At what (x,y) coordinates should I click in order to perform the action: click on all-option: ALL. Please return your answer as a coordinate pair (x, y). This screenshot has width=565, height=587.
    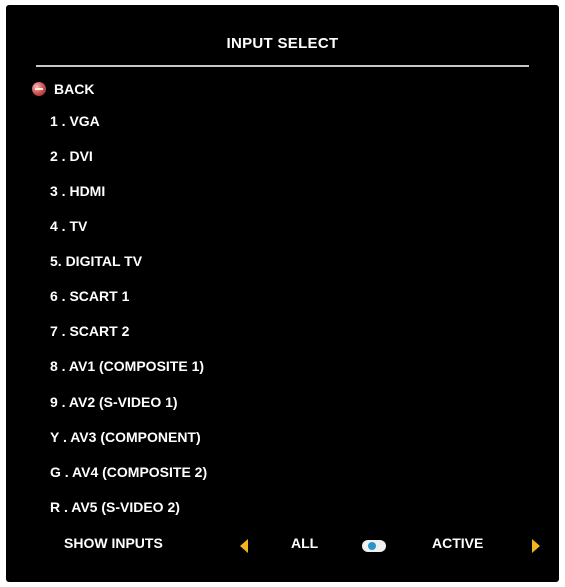
    Looking at the image, I should click on (304, 543).